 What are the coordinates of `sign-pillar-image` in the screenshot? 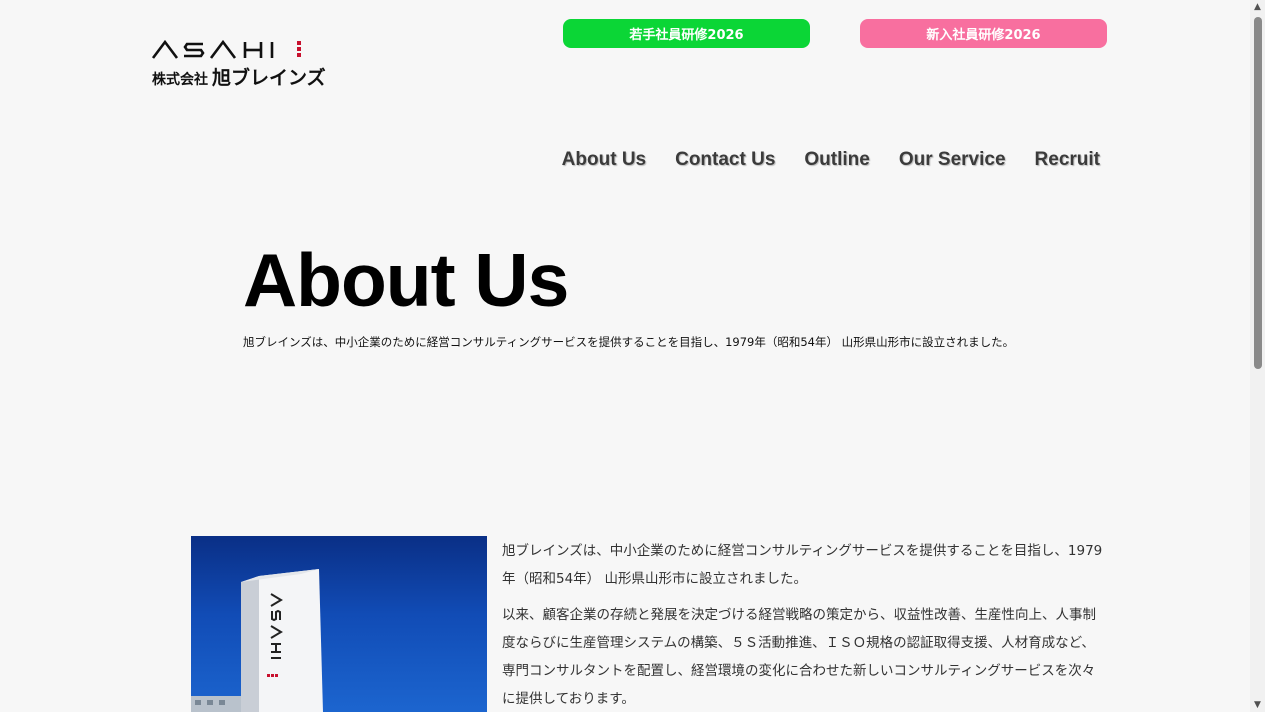 It's located at (257, 640).